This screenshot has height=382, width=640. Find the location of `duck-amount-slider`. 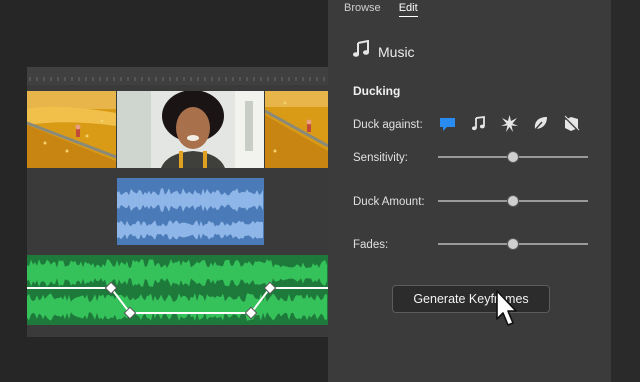

duck-amount-slider is located at coordinates (513, 201).